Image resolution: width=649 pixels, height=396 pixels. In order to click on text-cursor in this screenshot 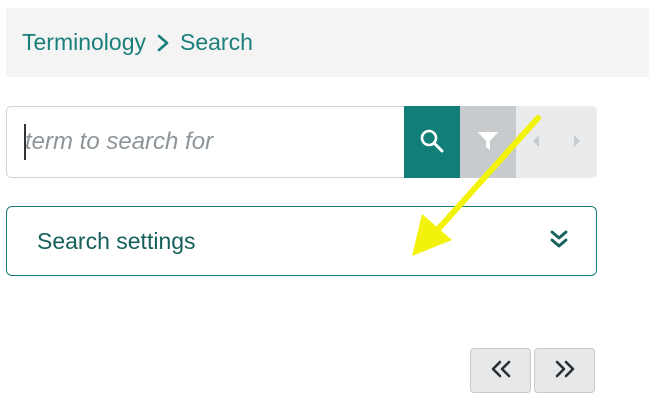, I will do `click(25, 142)`.